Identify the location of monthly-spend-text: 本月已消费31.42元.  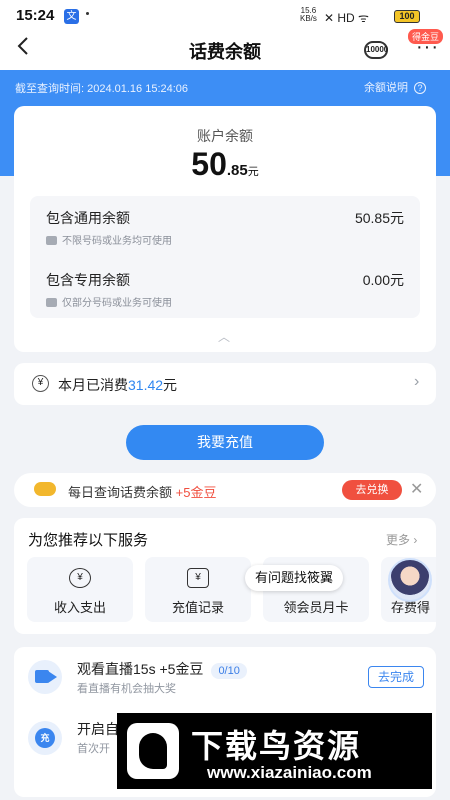
(118, 385).